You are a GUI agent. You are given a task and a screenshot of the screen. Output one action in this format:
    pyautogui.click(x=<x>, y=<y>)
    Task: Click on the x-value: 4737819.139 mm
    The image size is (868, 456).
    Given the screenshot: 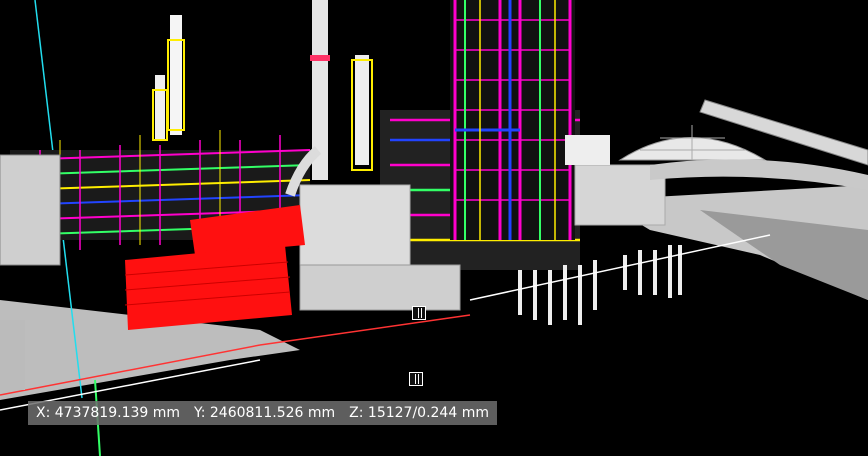 What is the action you would take?
    pyautogui.click(x=117, y=413)
    